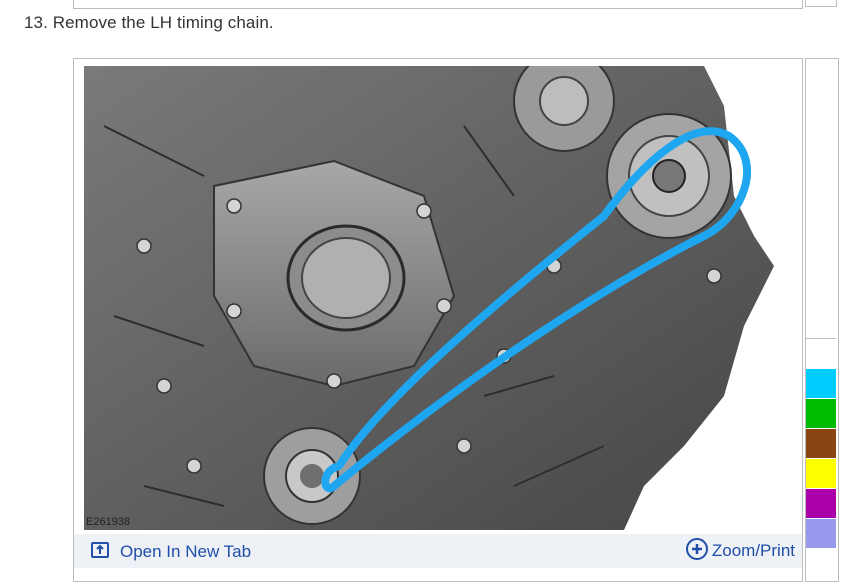 The width and height of the screenshot is (862, 584). Describe the element at coordinates (753, 550) in the screenshot. I see `zoom-print-label: Zoom/Print` at that location.